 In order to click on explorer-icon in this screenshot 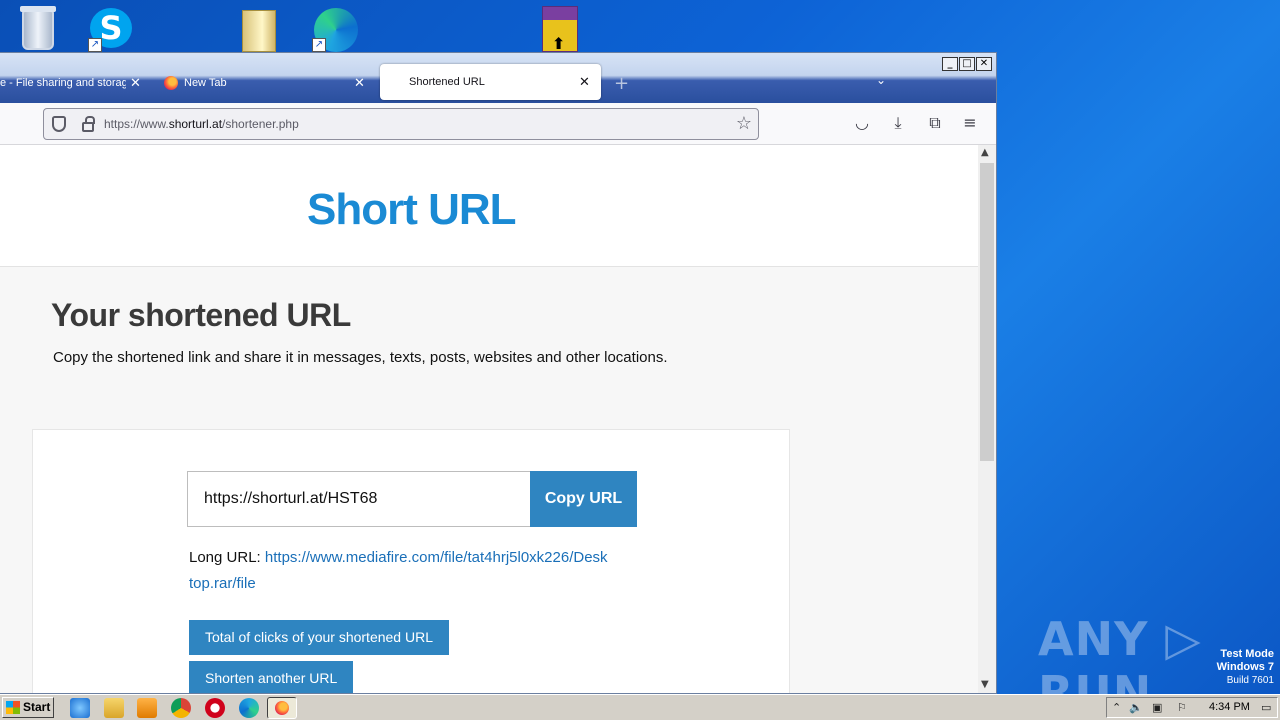, I will do `click(114, 708)`.